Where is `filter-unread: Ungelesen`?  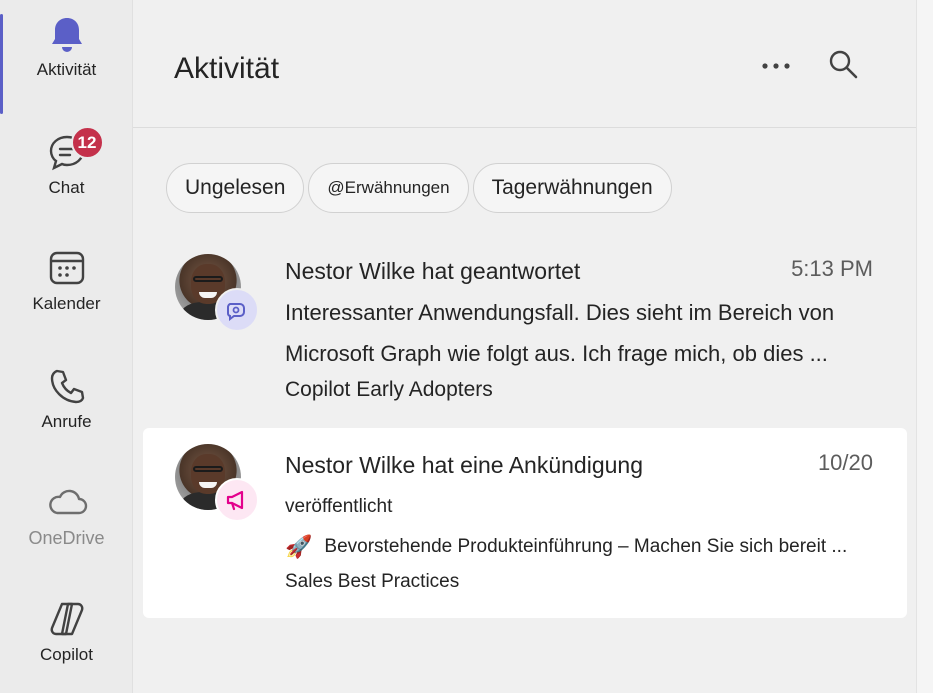
filter-unread: Ungelesen is located at coordinates (235, 188).